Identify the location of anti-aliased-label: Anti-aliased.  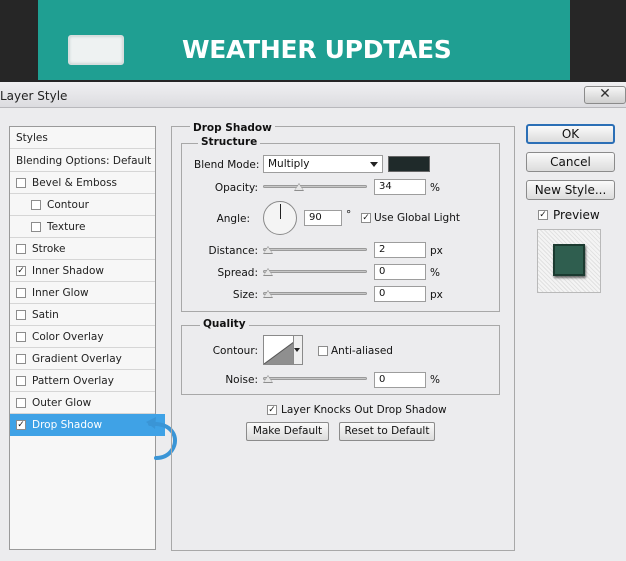
(362, 351).